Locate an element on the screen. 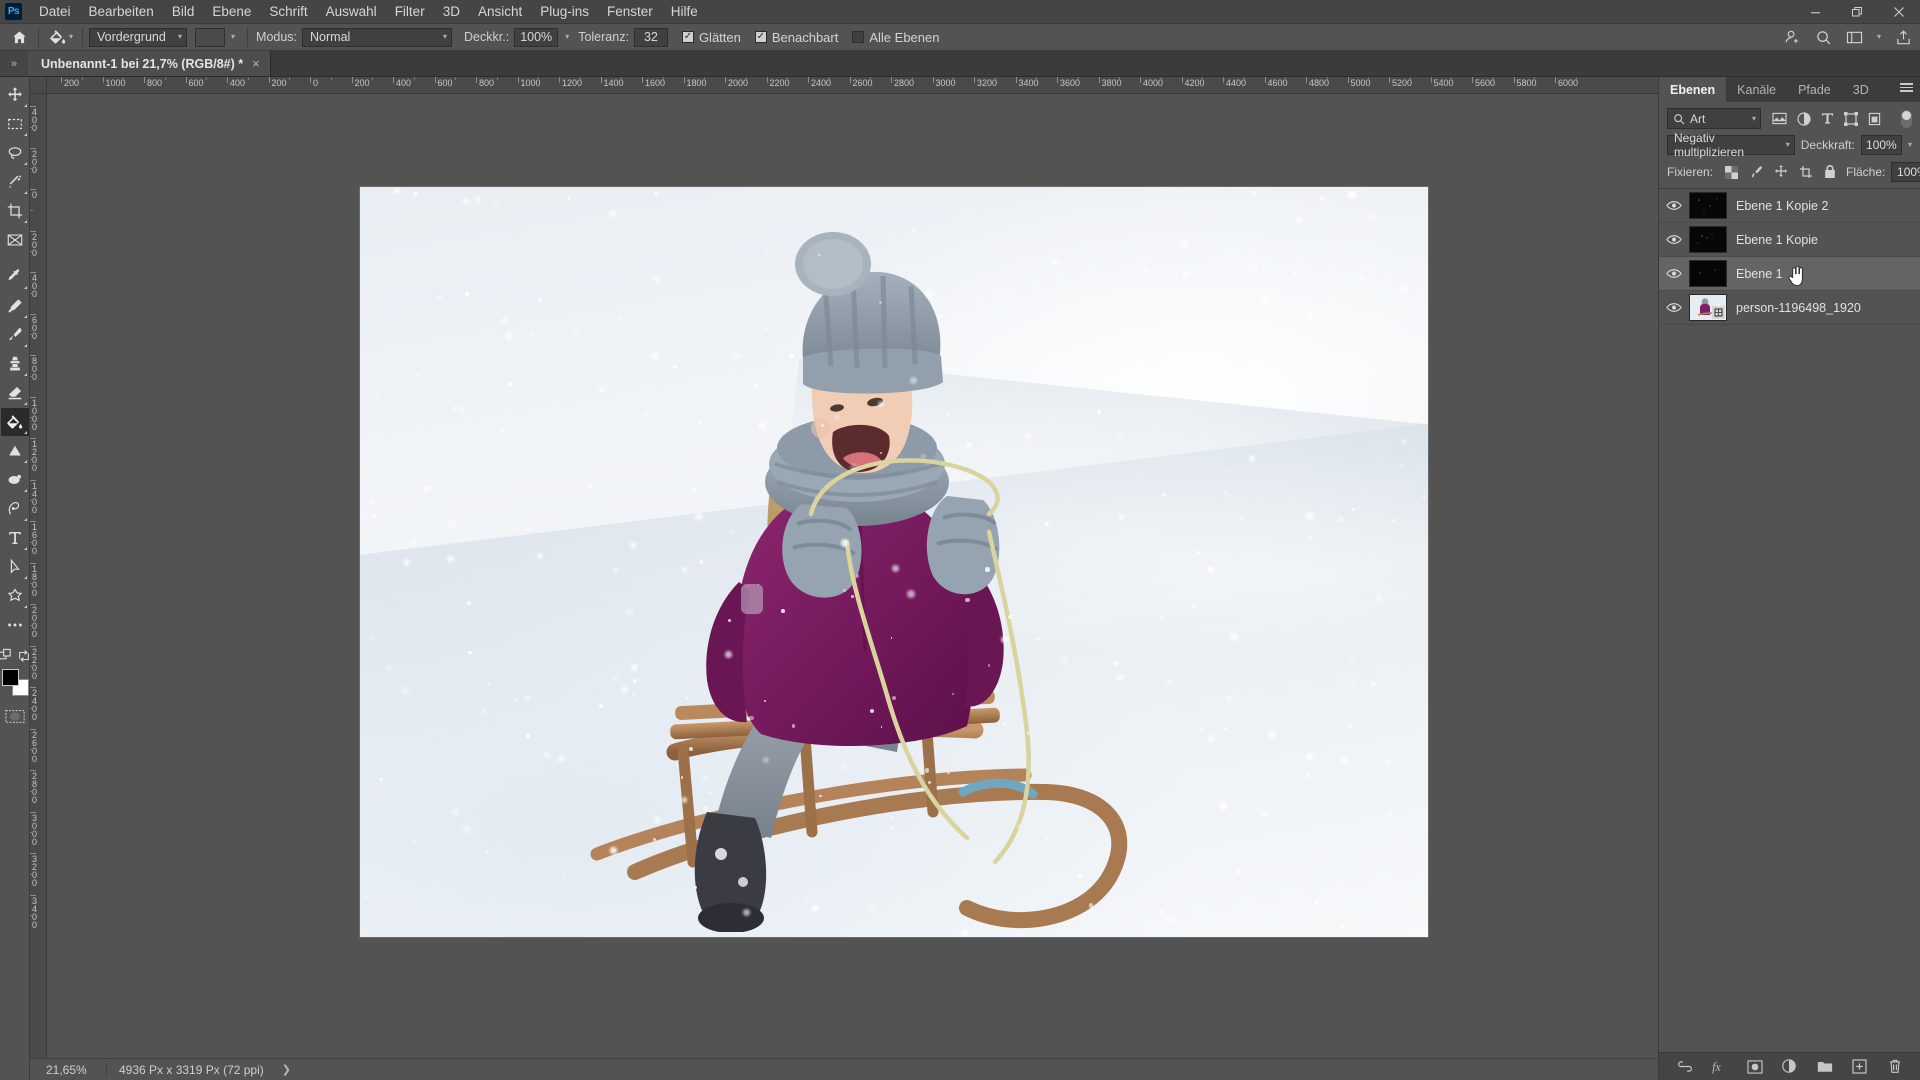 This screenshot has width=1920, height=1080. anti-alias-checkbox: ✓ Glätten is located at coordinates (711, 37).